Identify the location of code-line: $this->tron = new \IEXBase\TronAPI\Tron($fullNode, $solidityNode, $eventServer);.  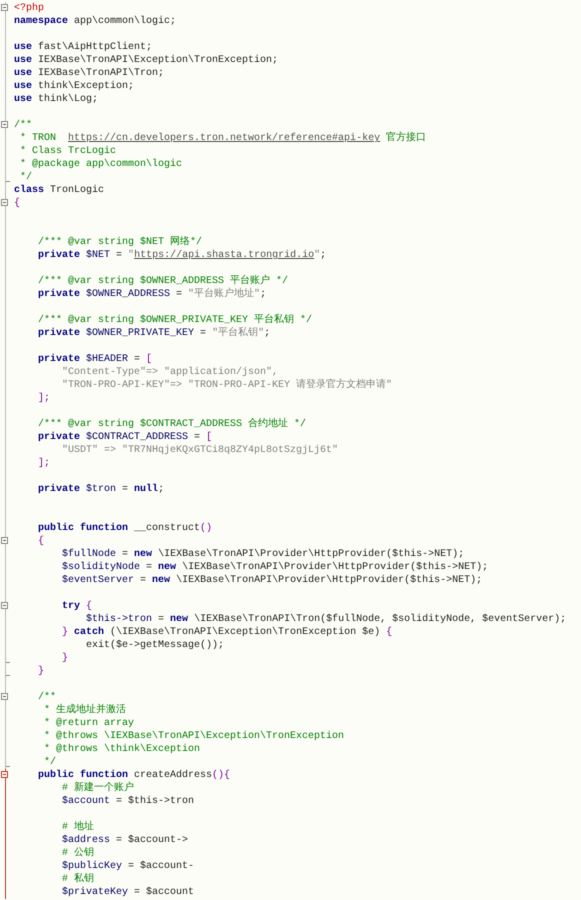
(325, 619).